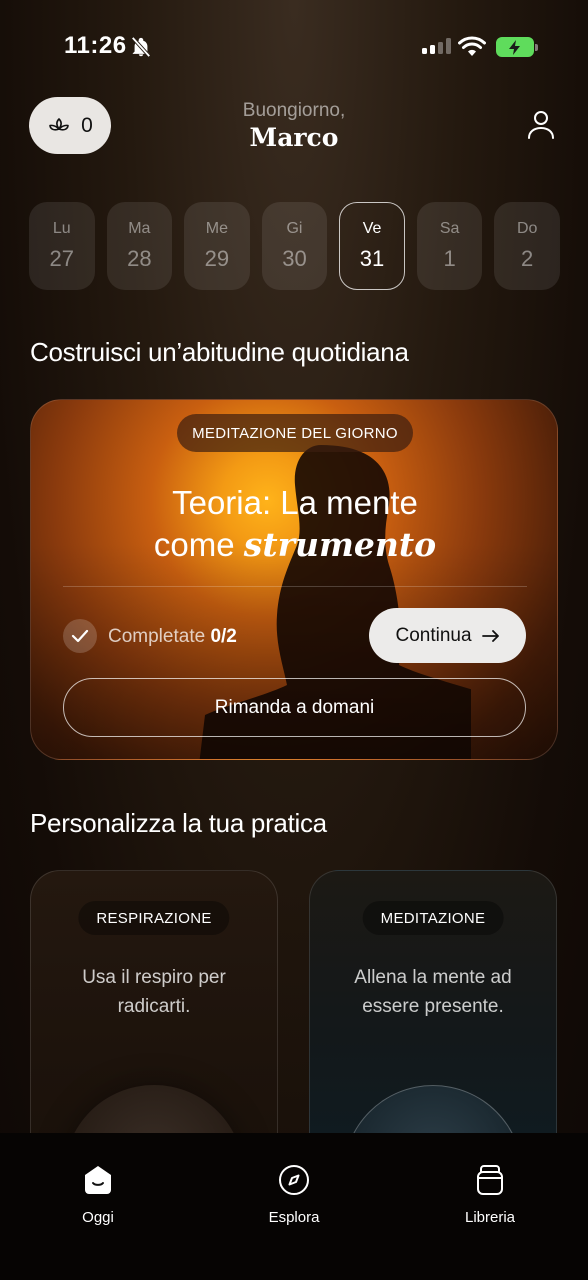  Describe the element at coordinates (61, 228) in the screenshot. I see `day-name: Lu` at that location.